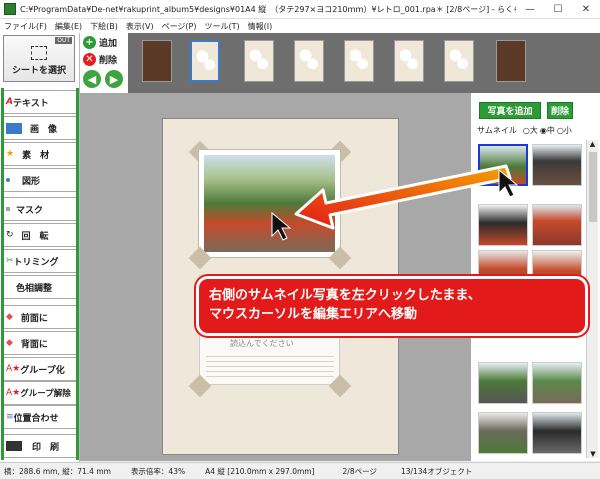 The height and width of the screenshot is (479, 600). What do you see at coordinates (436, 471) in the screenshot?
I see `status-objects: 13/134オブジェクト` at bounding box center [436, 471].